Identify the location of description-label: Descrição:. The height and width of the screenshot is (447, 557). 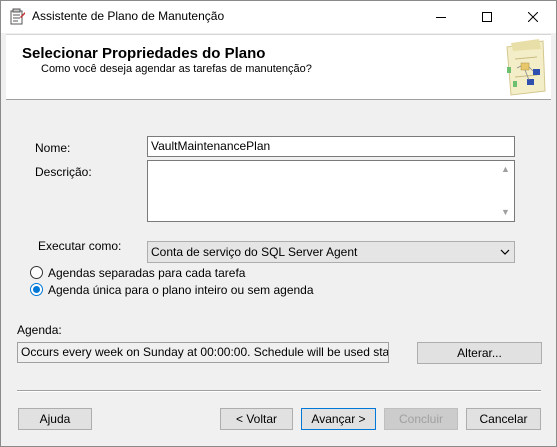
(63, 172).